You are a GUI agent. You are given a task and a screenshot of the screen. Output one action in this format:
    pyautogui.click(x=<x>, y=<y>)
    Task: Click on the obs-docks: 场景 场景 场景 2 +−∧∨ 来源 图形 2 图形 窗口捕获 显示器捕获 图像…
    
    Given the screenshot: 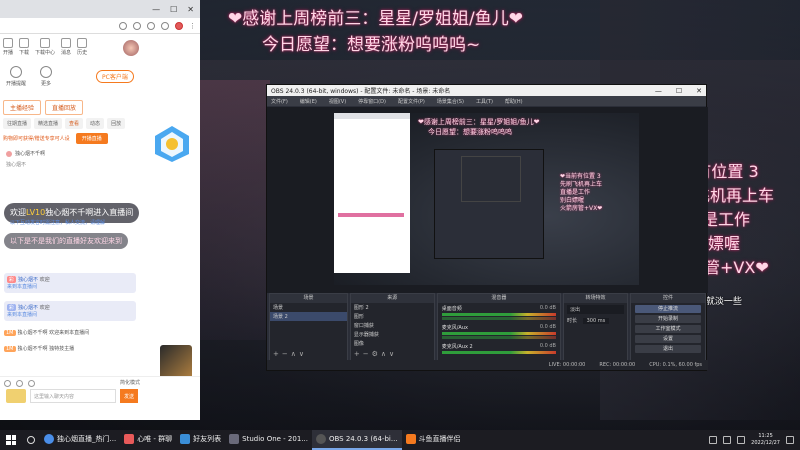 What is the action you would take?
    pyautogui.click(x=487, y=327)
    